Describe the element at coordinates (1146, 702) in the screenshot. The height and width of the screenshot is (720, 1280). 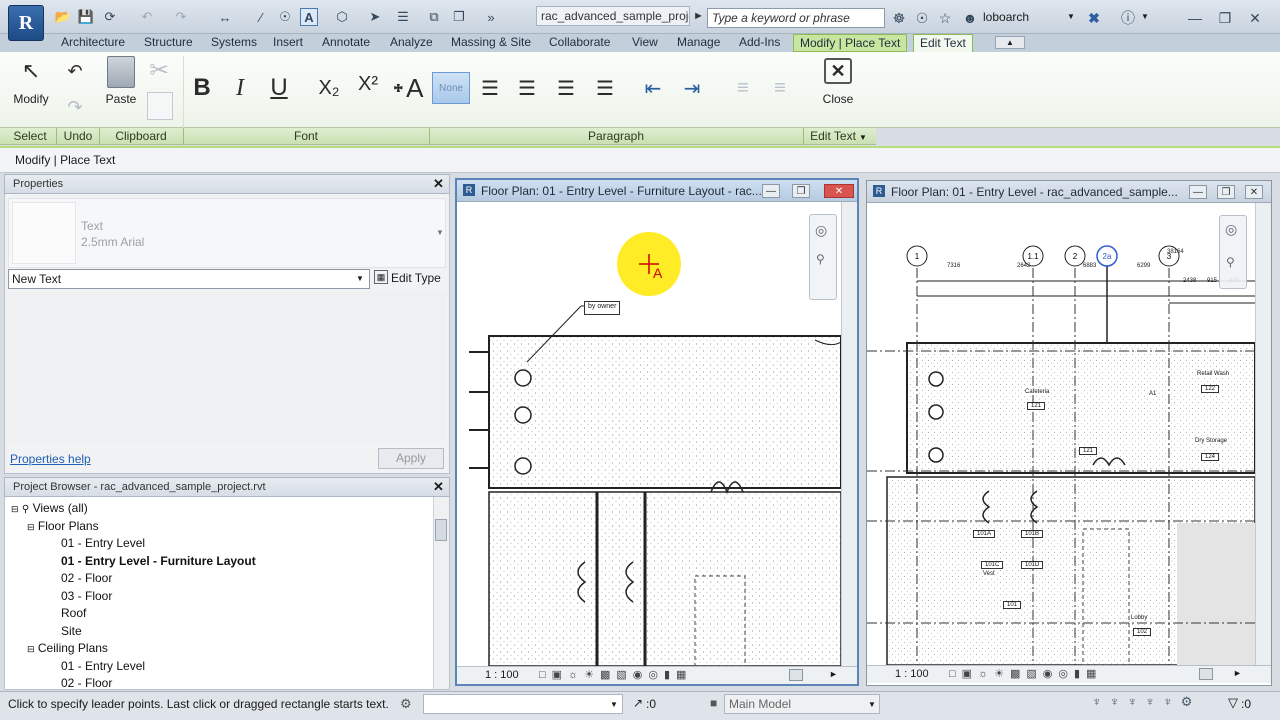
I see `selection-toggles-icons: ♆♆♆♆♆⚙` at that location.